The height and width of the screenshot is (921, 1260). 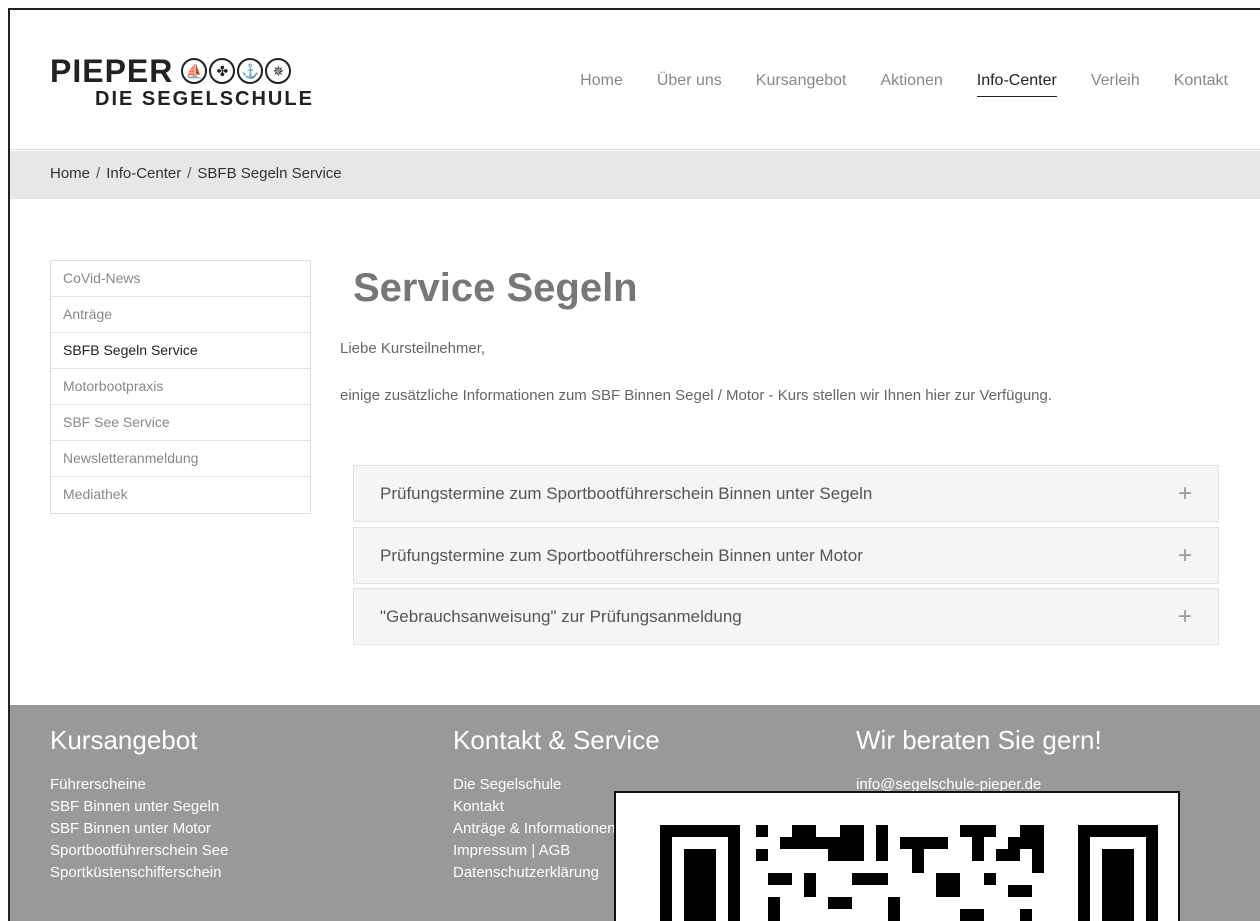 I want to click on sailboat-icon: ⛵, so click(x=194, y=71).